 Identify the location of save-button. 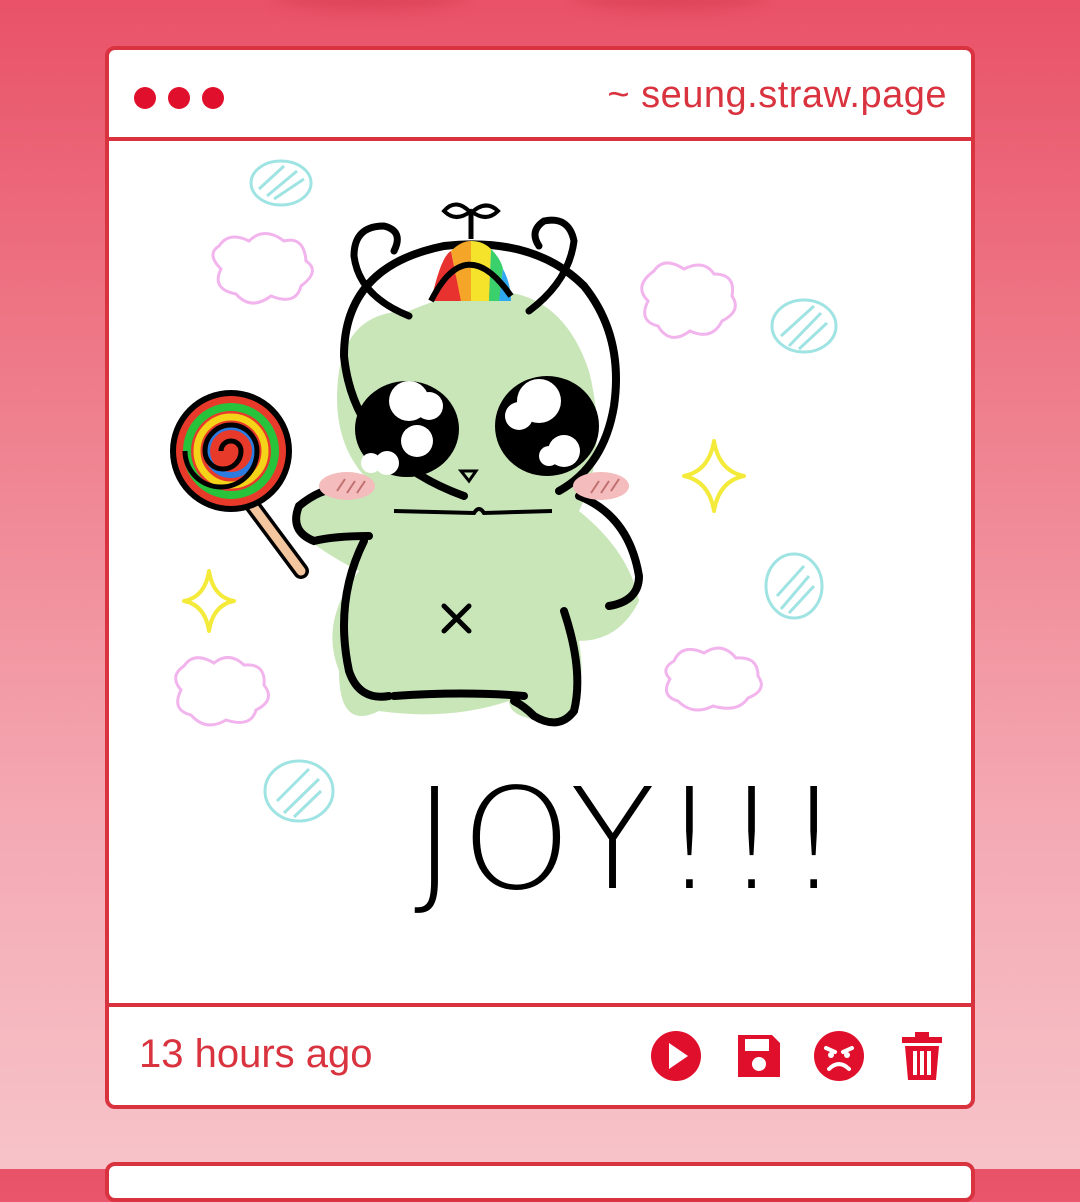
(759, 1056).